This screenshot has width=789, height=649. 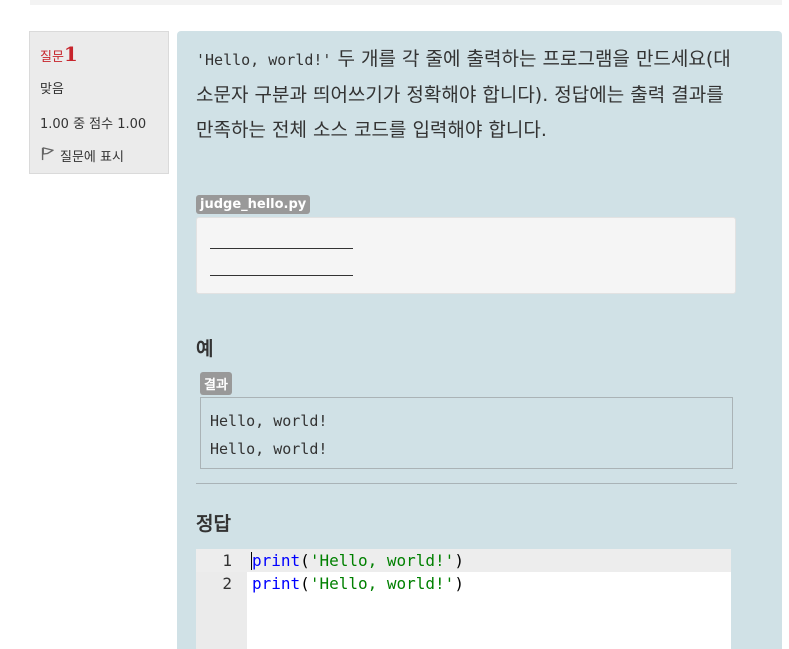 I want to click on example-output-box: Hello, world! Hello, world!, so click(x=466, y=433).